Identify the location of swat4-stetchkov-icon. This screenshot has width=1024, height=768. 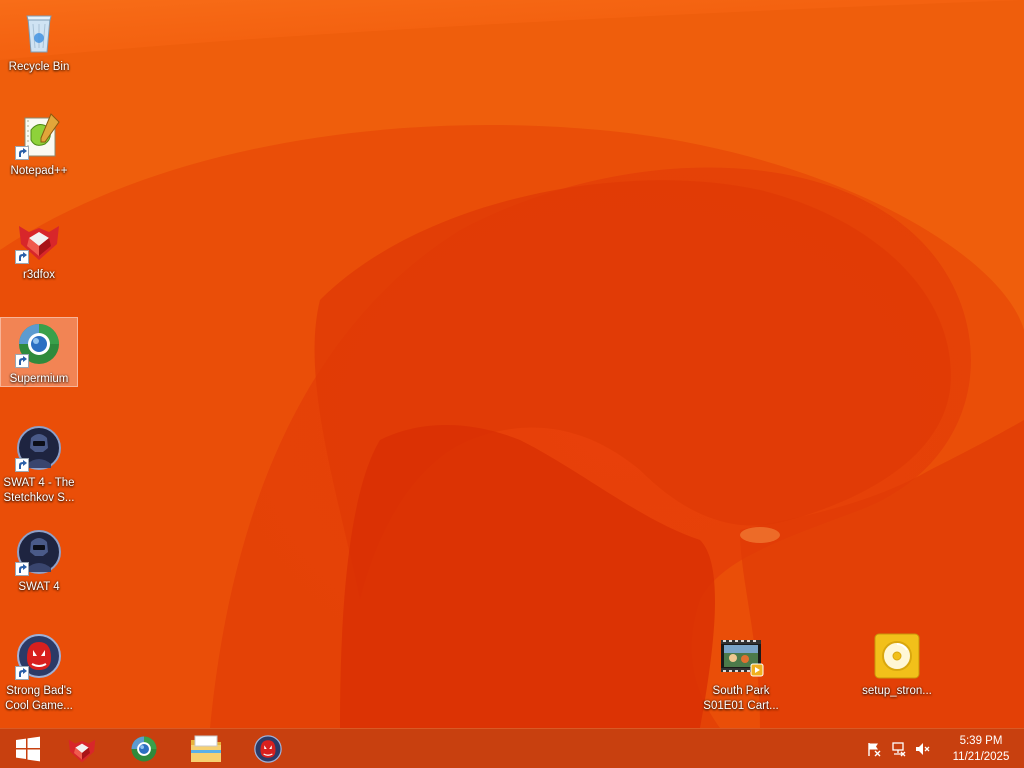
(39, 448).